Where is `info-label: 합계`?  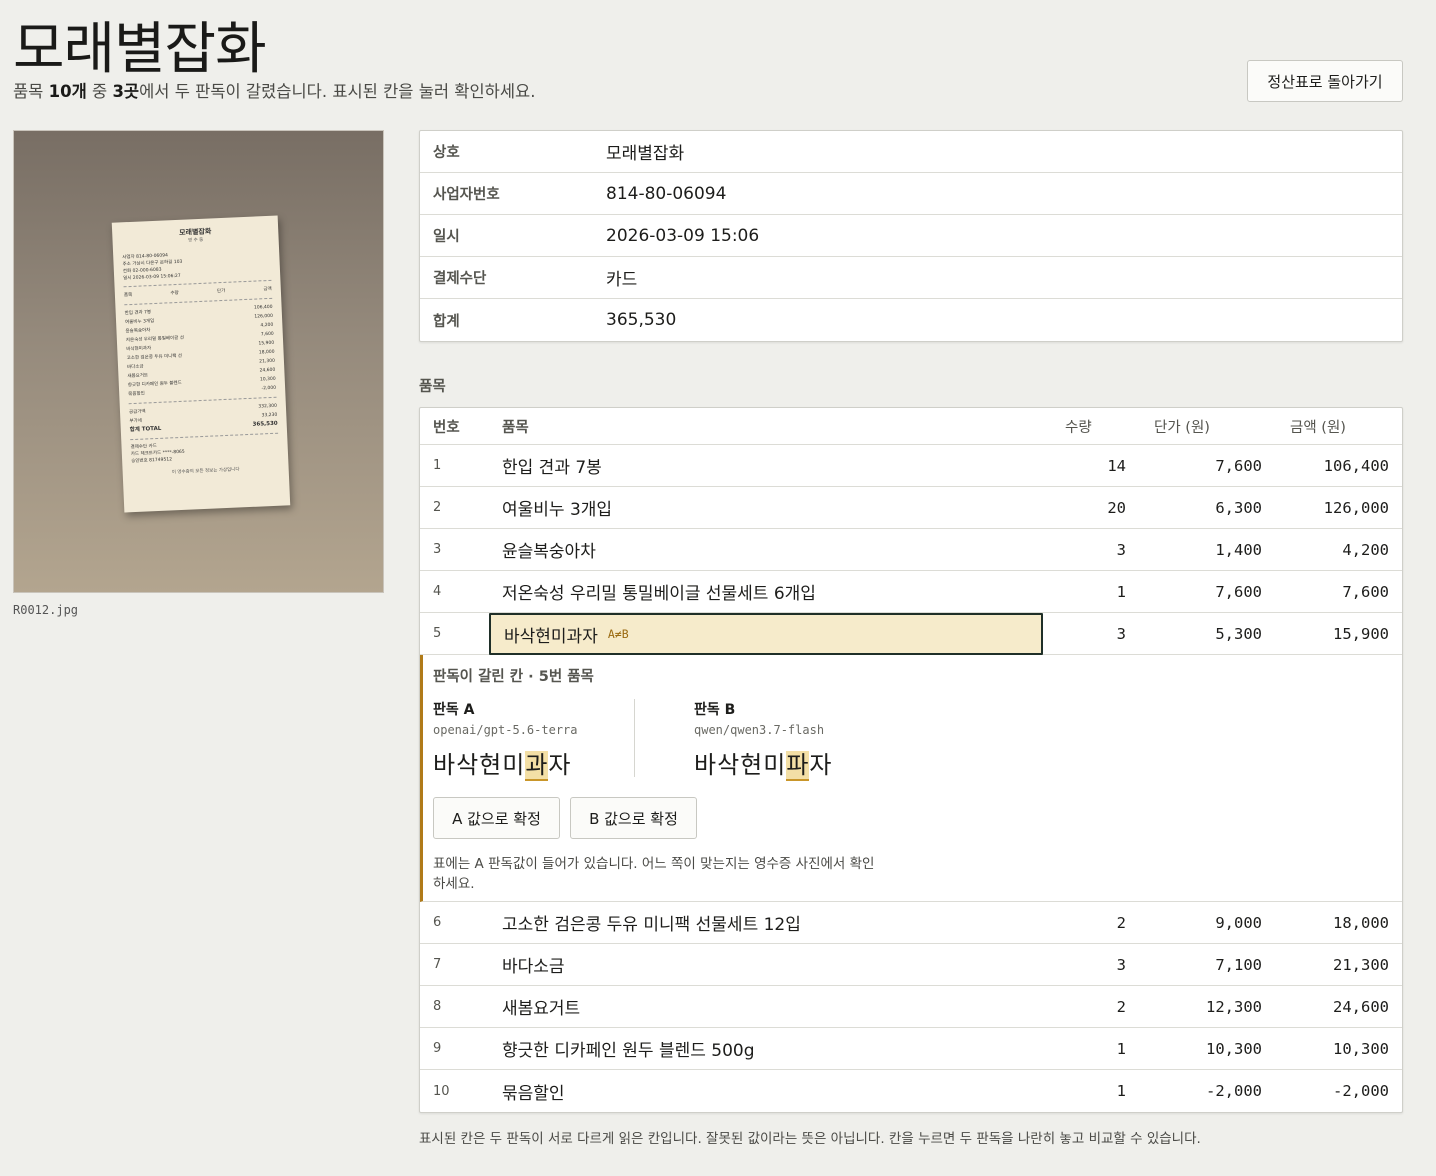 info-label: 합계 is located at coordinates (446, 321).